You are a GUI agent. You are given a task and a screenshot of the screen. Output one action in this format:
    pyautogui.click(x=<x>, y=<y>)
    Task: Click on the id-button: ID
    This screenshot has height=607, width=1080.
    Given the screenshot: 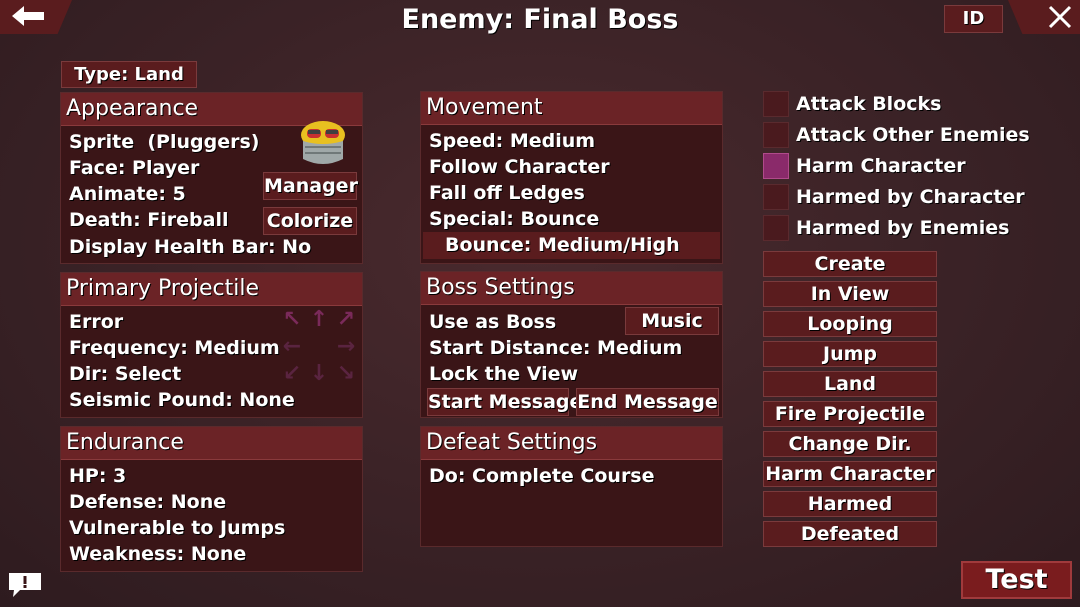 What is the action you would take?
    pyautogui.click(x=973, y=19)
    